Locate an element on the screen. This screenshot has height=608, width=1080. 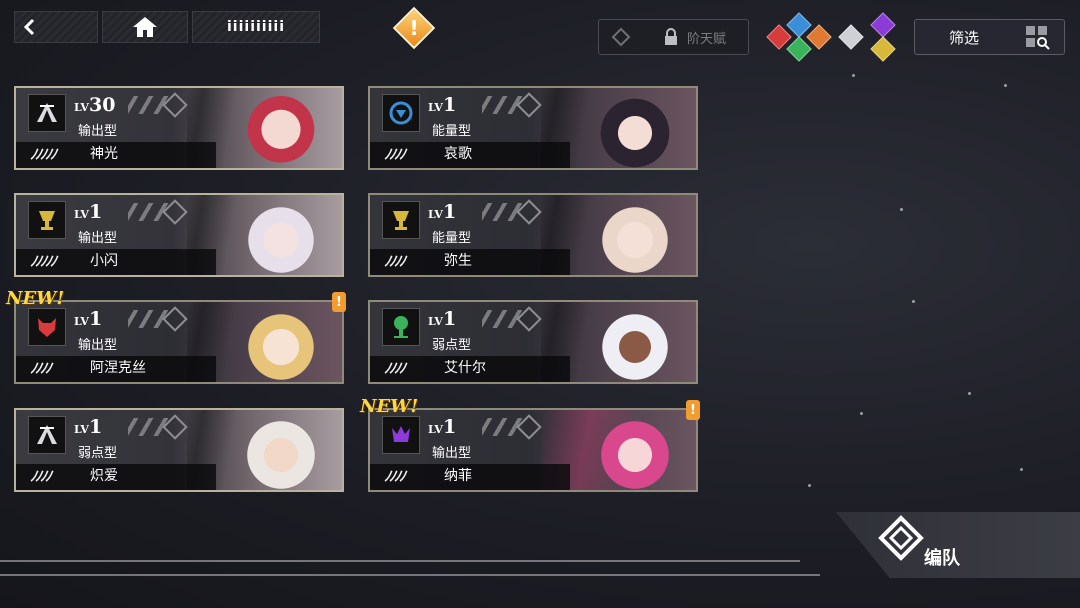
character-name: 炽爱 is located at coordinates (104, 476).